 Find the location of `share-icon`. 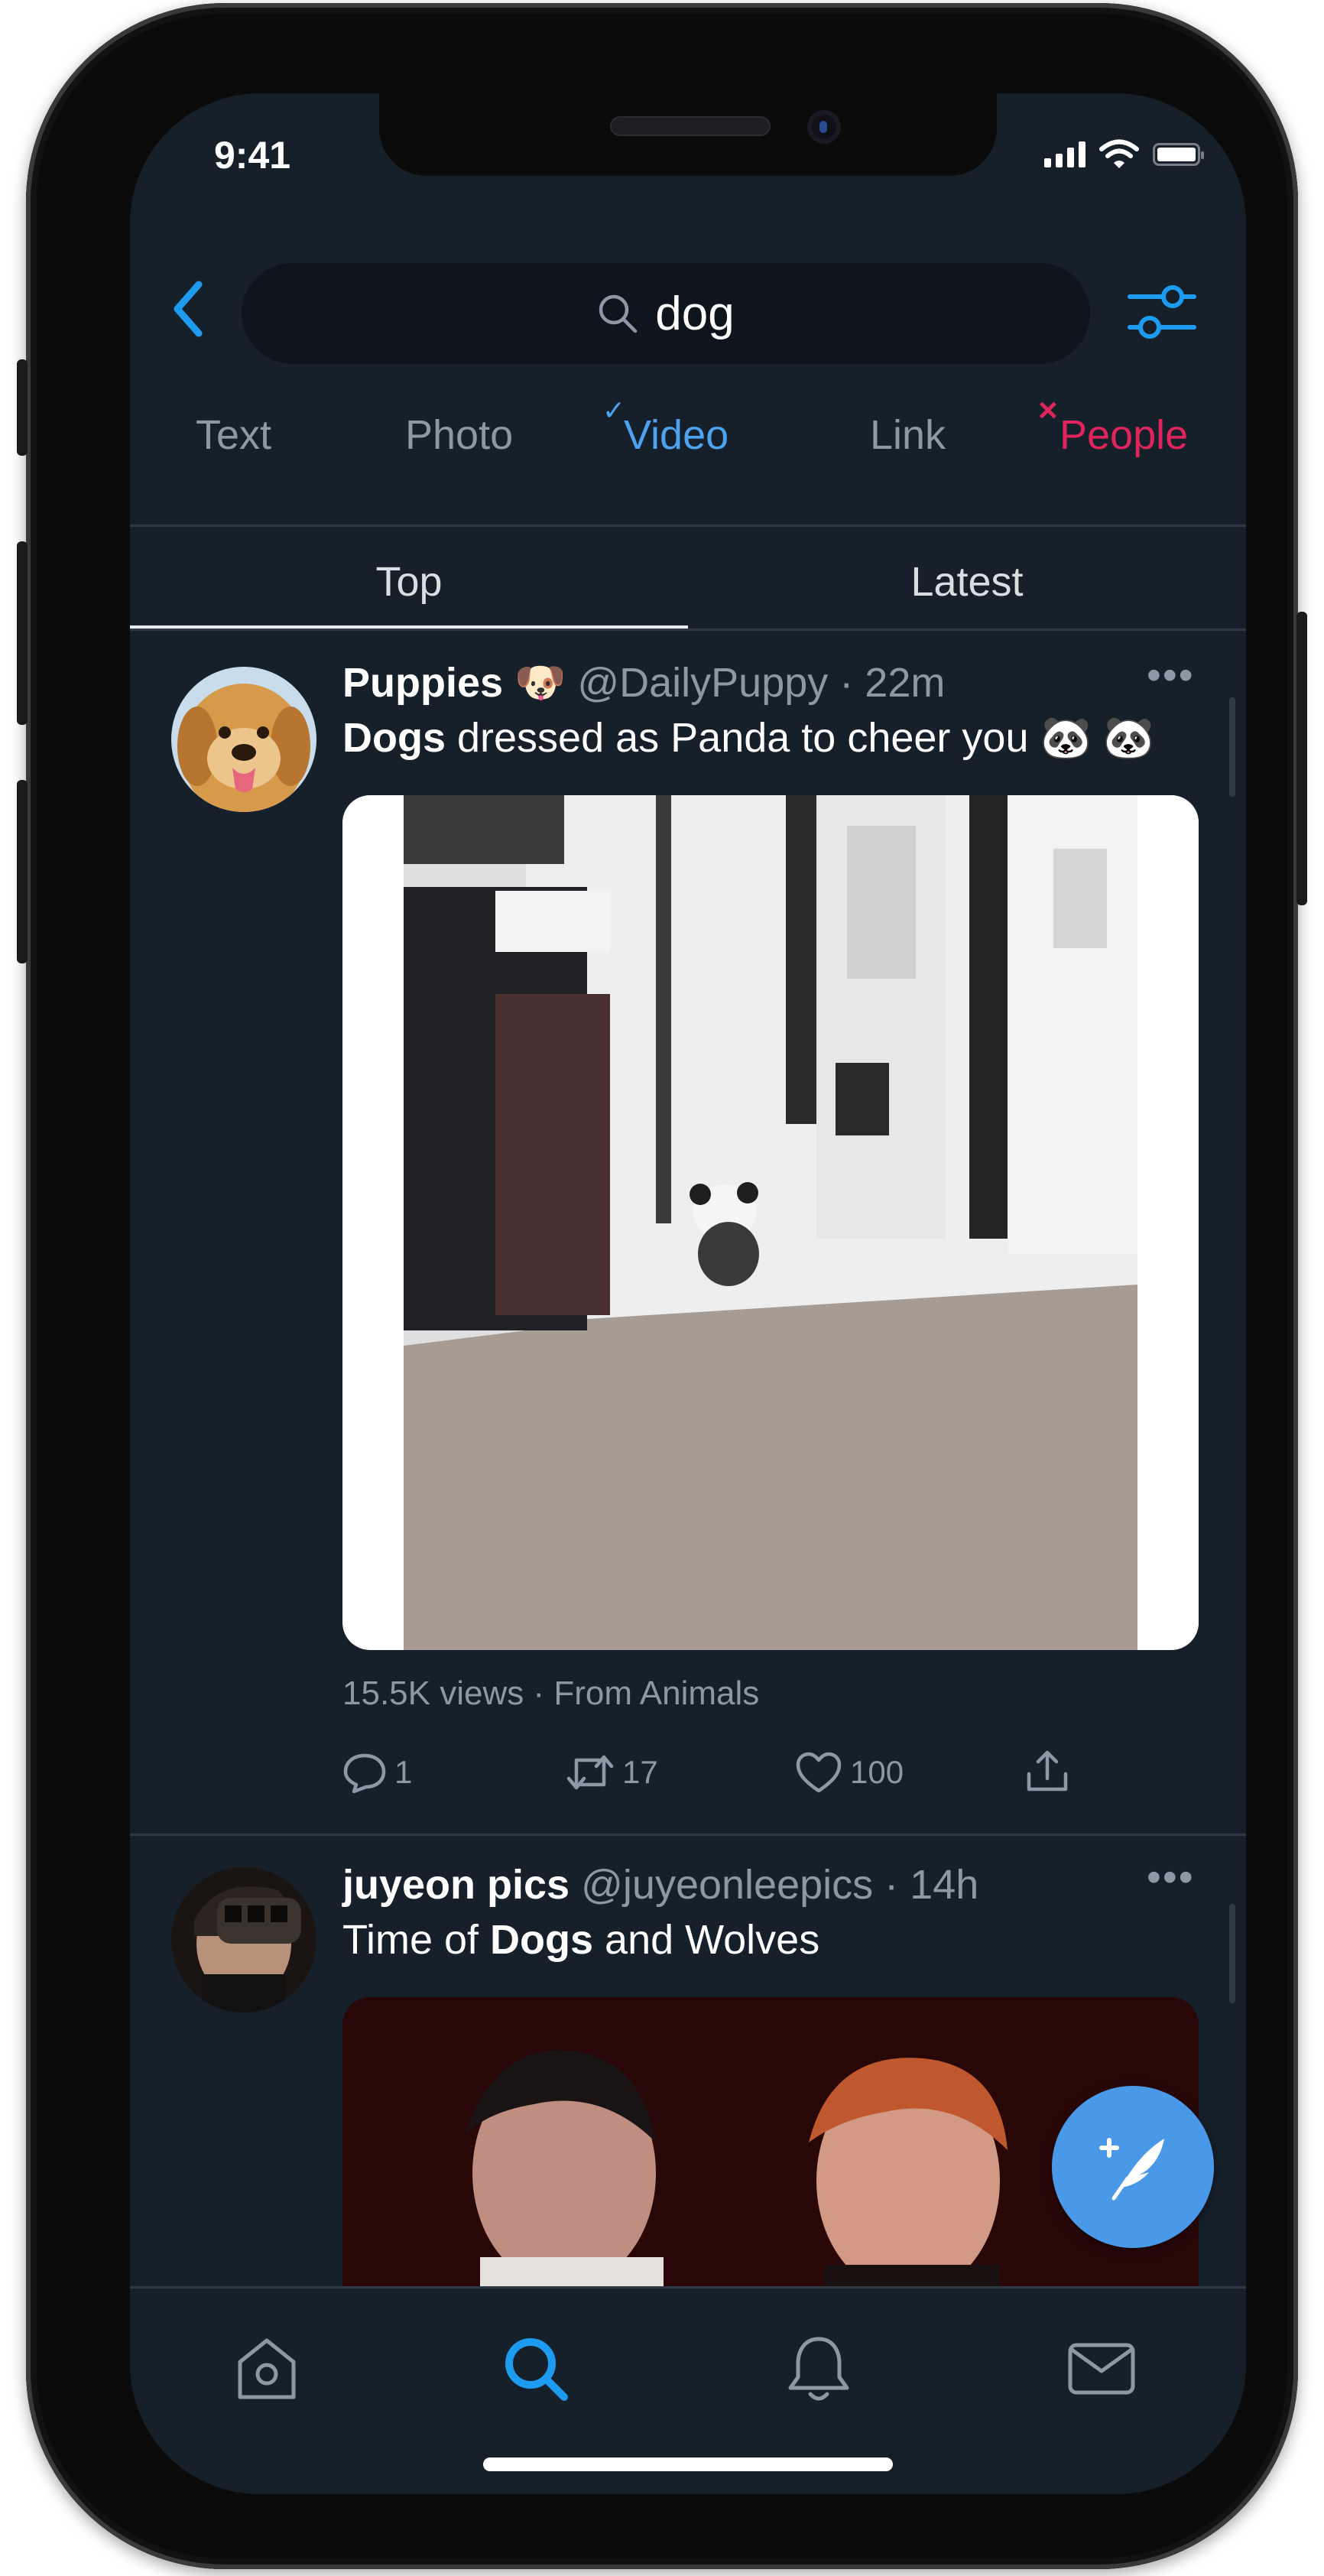

share-icon is located at coordinates (1047, 1771).